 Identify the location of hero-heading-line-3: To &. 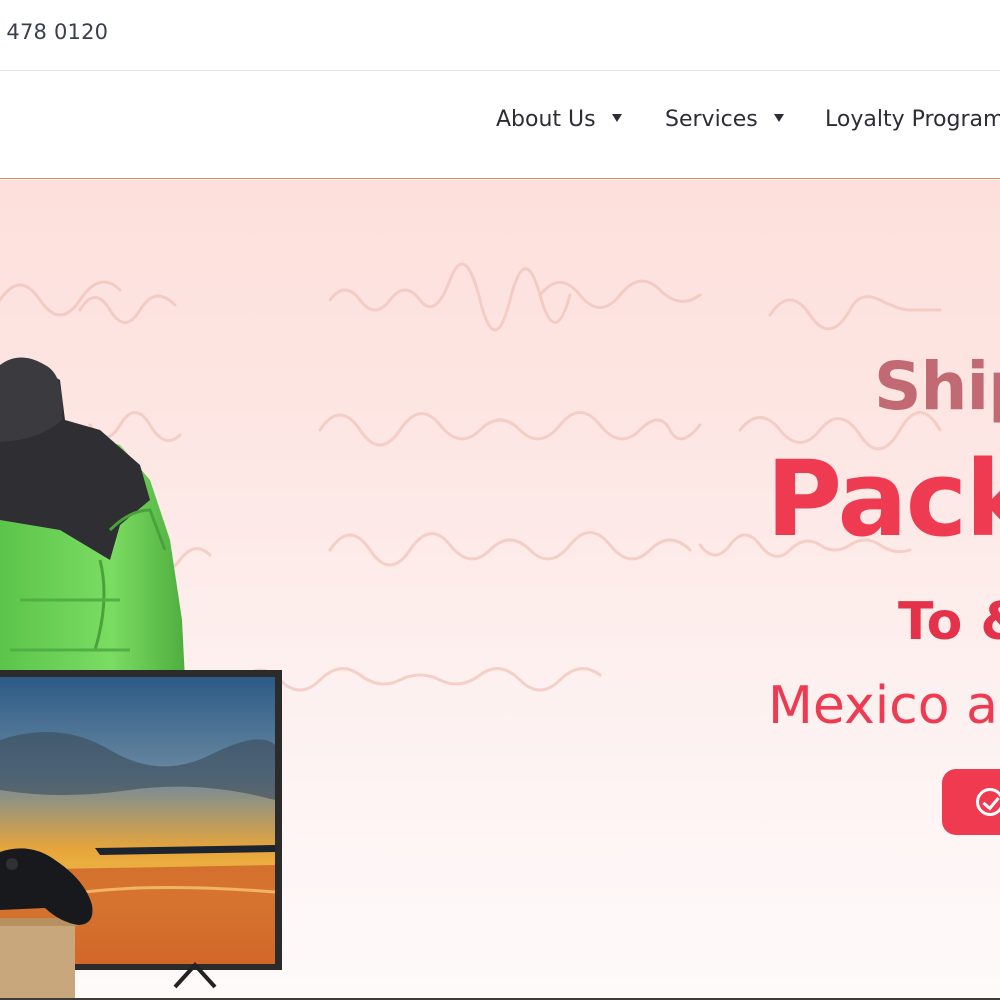
(949, 622).